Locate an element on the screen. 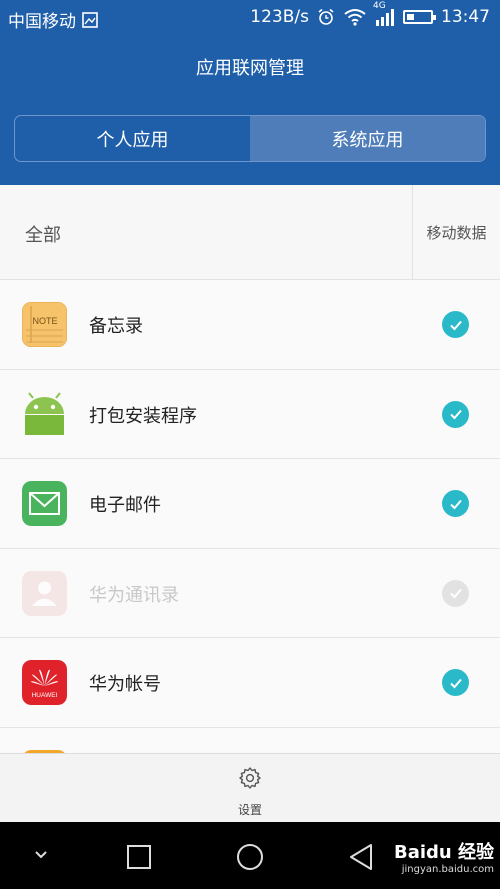  battery-icon is located at coordinates (419, 17).